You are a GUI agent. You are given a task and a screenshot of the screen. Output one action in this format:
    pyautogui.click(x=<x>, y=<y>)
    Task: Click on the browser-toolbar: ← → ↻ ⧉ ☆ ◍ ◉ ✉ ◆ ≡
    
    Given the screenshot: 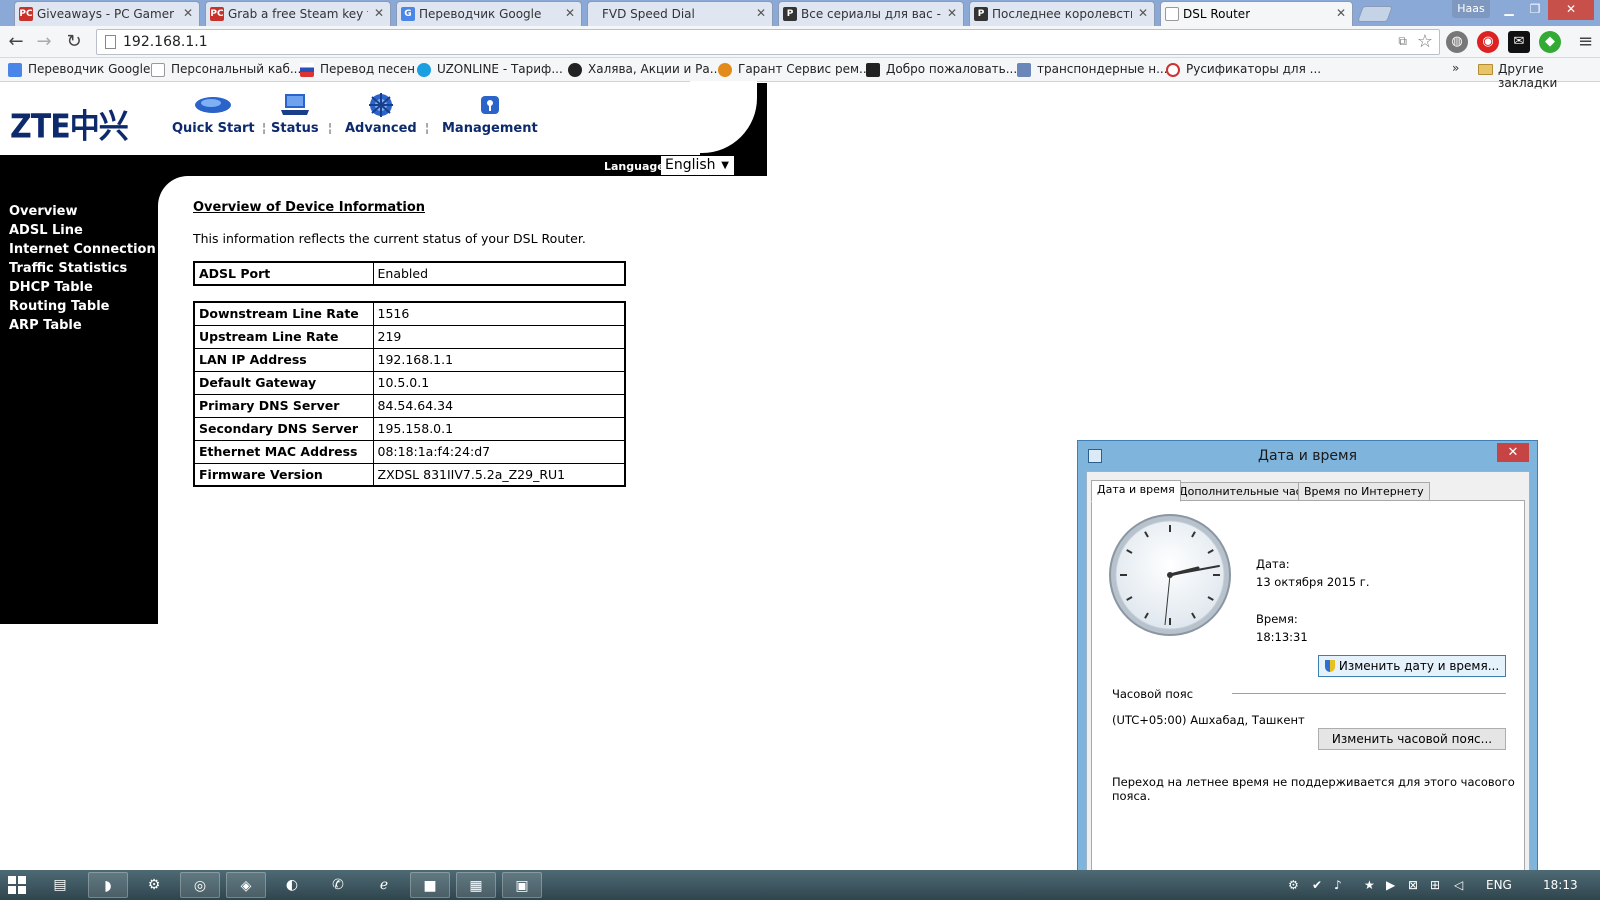 What is the action you would take?
    pyautogui.click(x=800, y=42)
    